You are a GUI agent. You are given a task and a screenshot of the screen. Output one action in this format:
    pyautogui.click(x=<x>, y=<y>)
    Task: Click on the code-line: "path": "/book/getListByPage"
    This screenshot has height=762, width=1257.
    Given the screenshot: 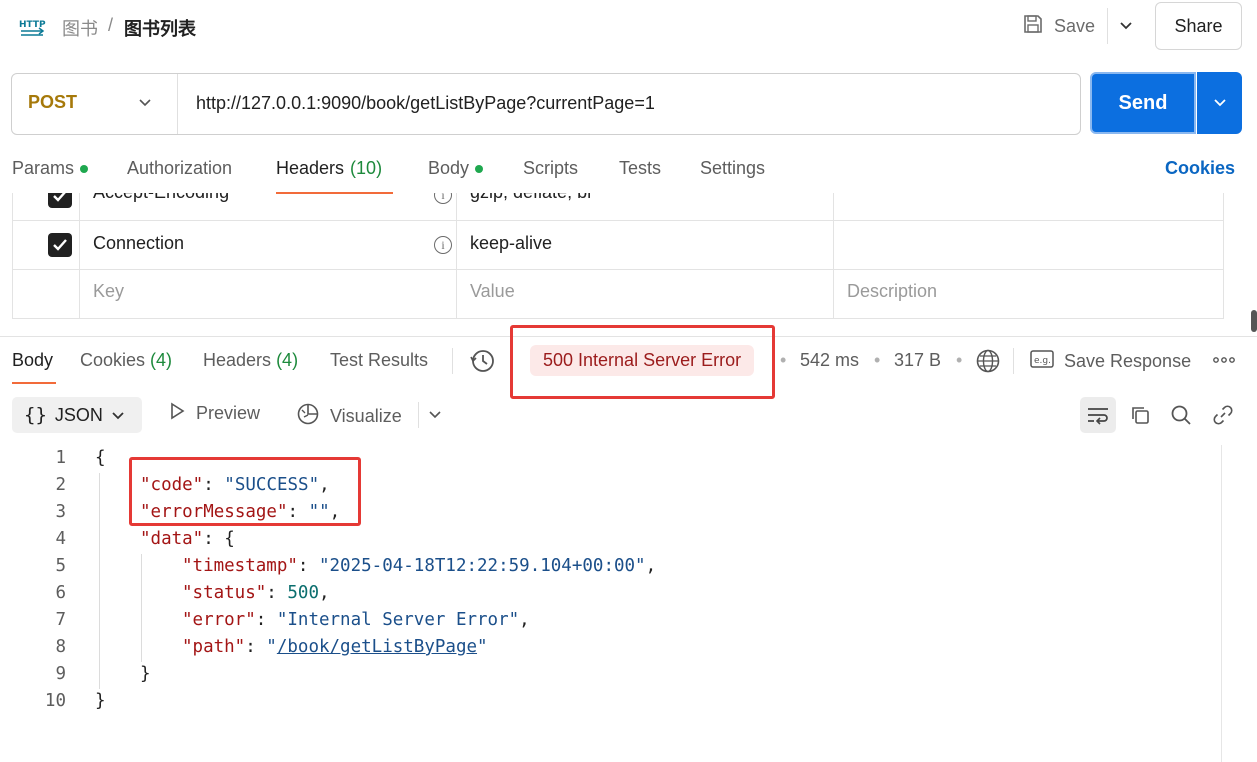 What is the action you would take?
    pyautogui.click(x=335, y=647)
    